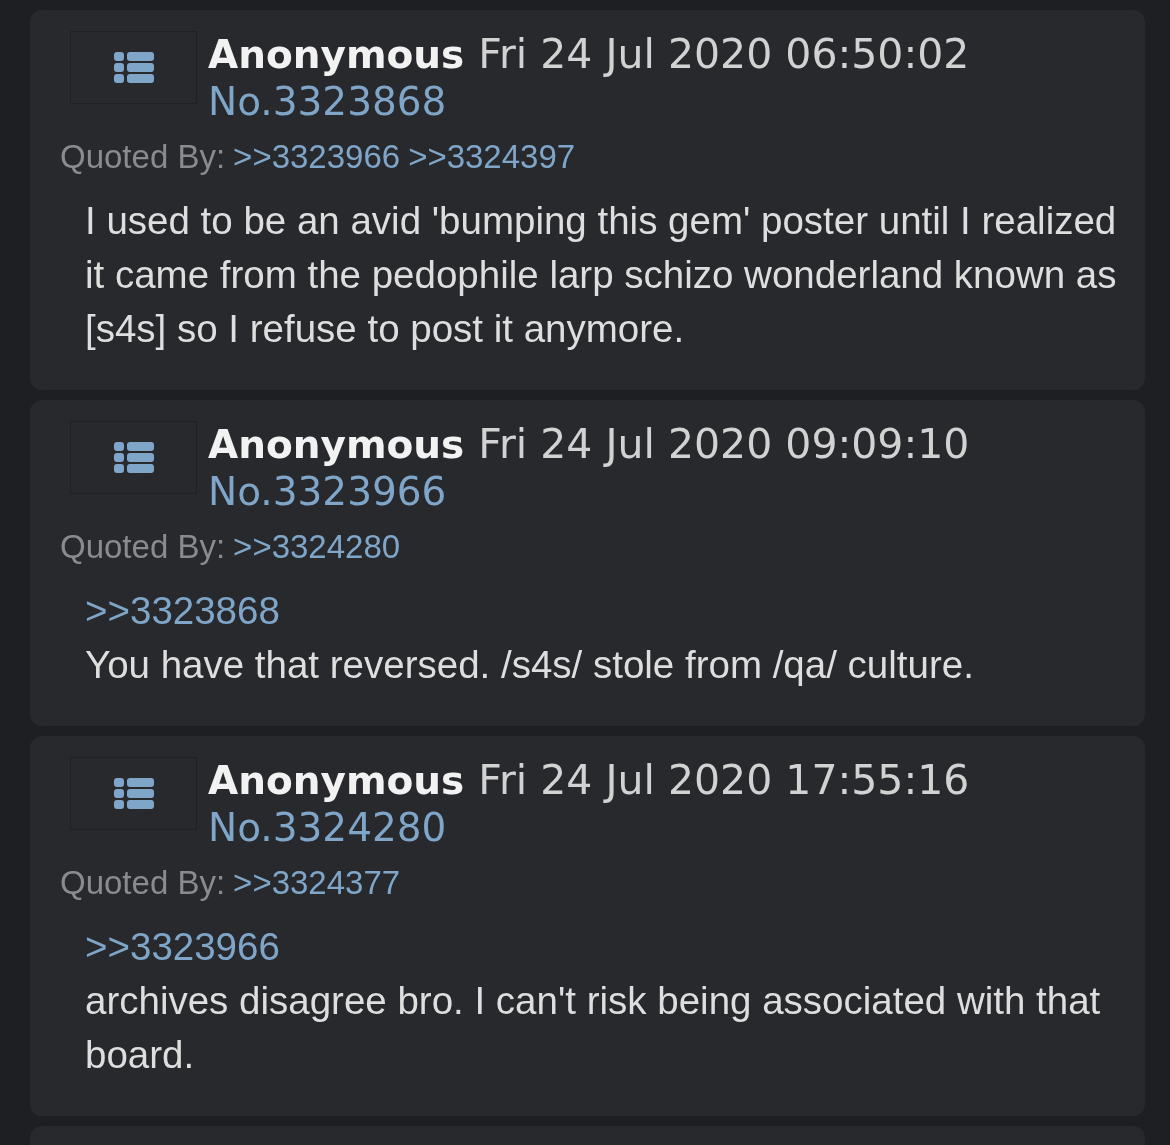 The height and width of the screenshot is (1145, 1170). What do you see at coordinates (317, 882) in the screenshot?
I see `reply-link: >>3324377` at bounding box center [317, 882].